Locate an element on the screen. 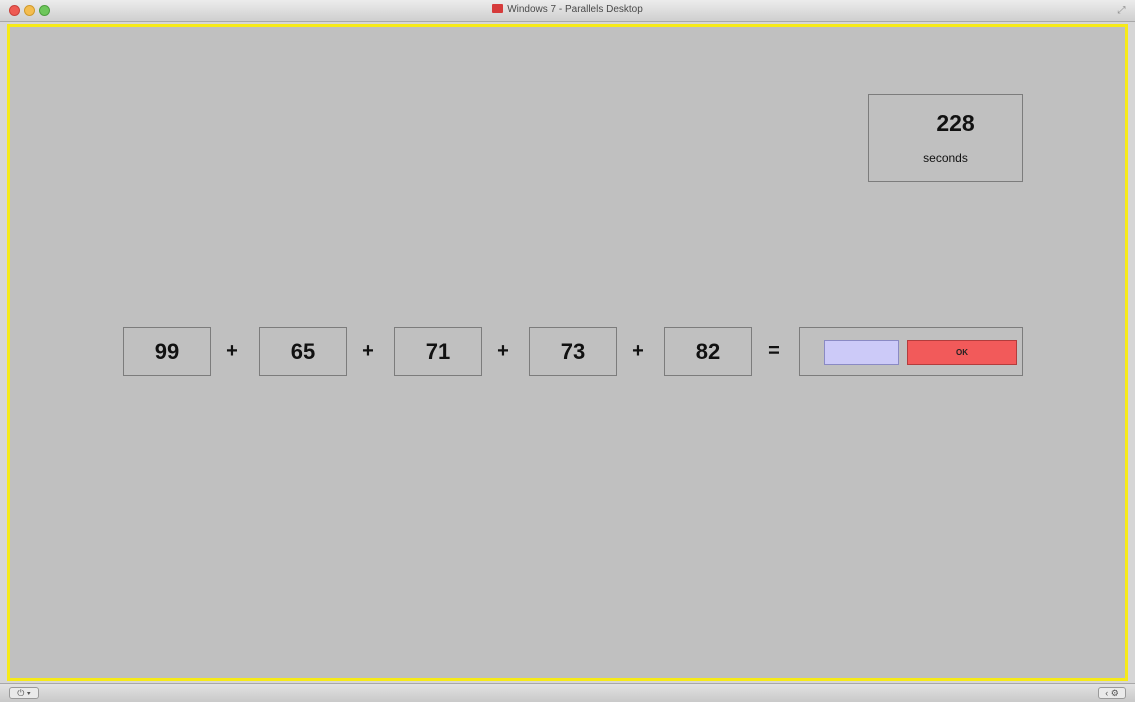  addend-box-3: 71 is located at coordinates (438, 351).